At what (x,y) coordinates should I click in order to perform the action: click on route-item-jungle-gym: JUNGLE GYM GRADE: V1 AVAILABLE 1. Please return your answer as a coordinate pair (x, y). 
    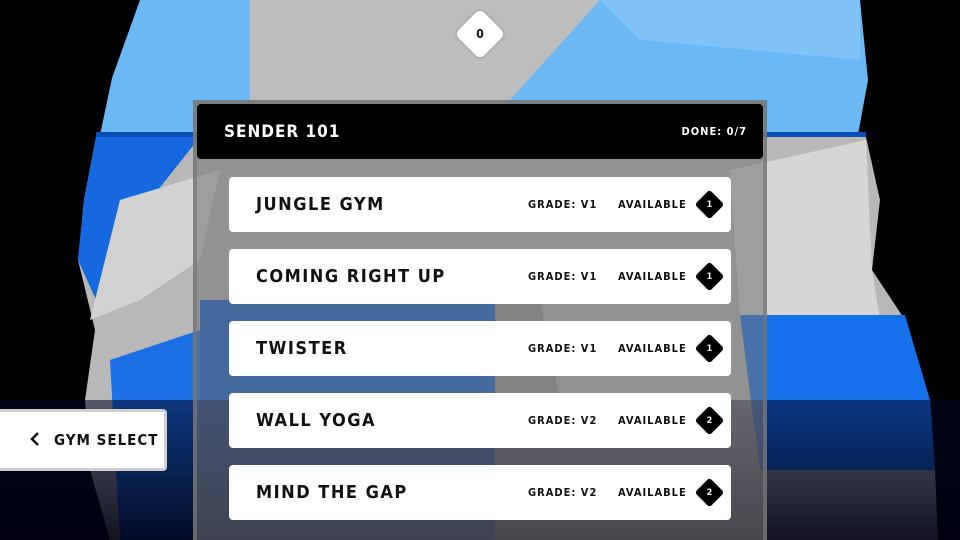
    Looking at the image, I should click on (480, 204).